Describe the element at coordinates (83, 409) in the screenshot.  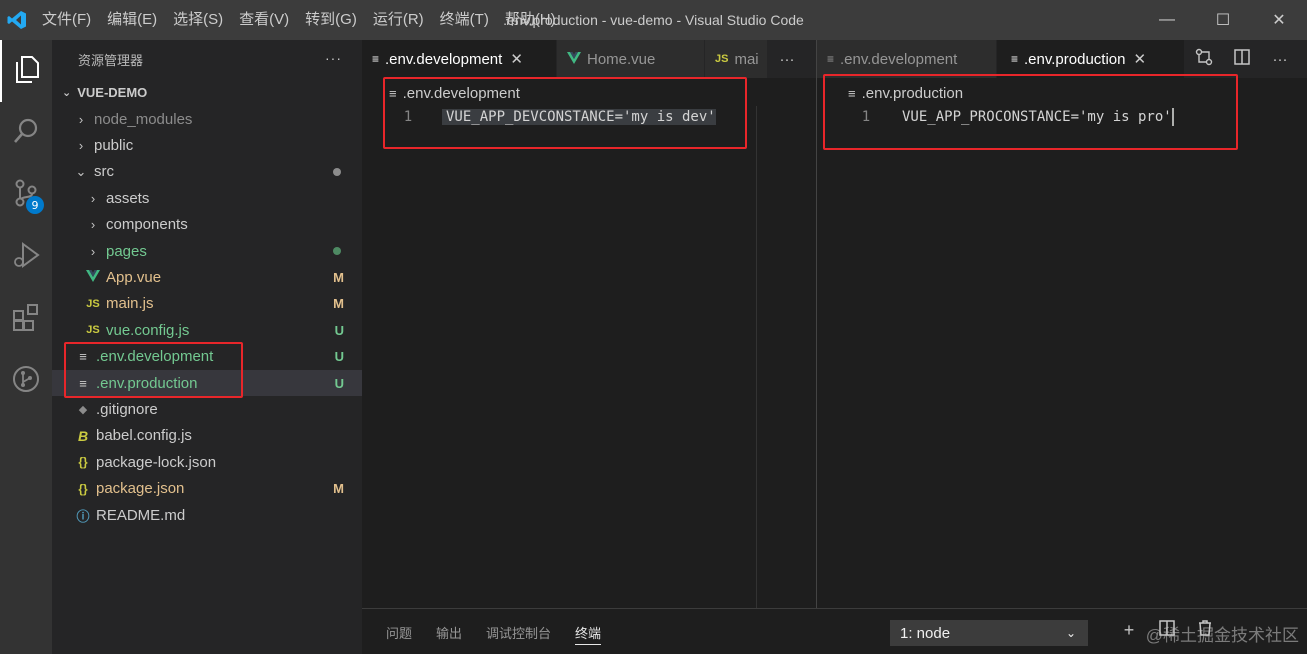
I see `git-file-icon: ◆` at that location.